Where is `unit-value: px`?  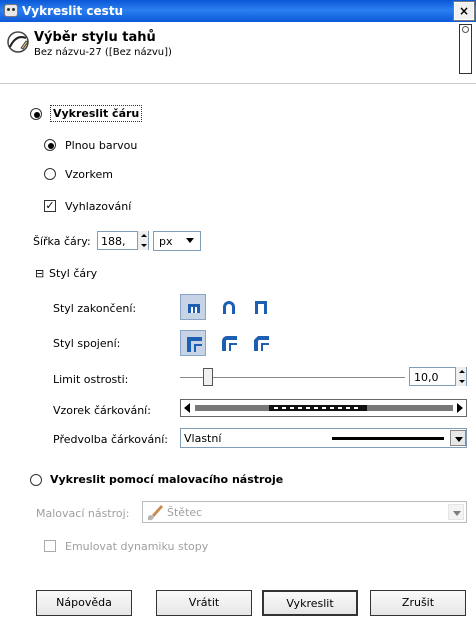
unit-value: px is located at coordinates (166, 241).